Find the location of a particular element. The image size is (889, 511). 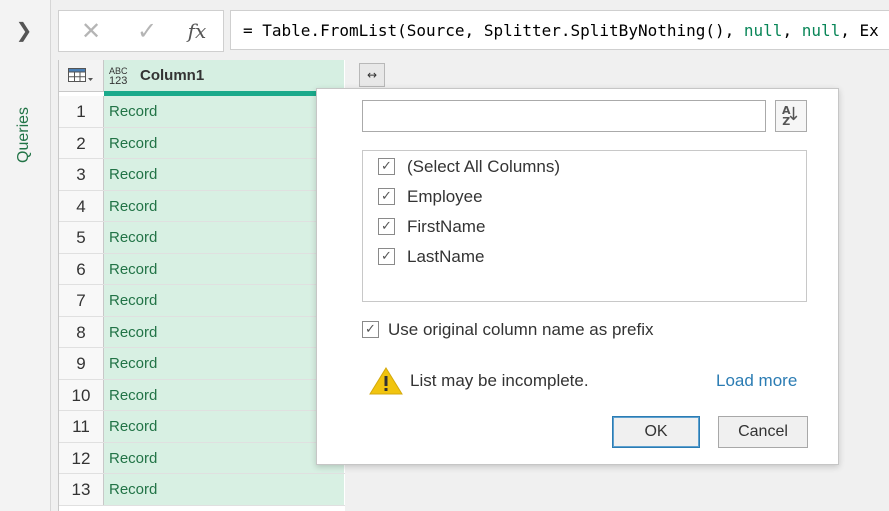

sort-columns-button: AZ ↓ is located at coordinates (791, 116).